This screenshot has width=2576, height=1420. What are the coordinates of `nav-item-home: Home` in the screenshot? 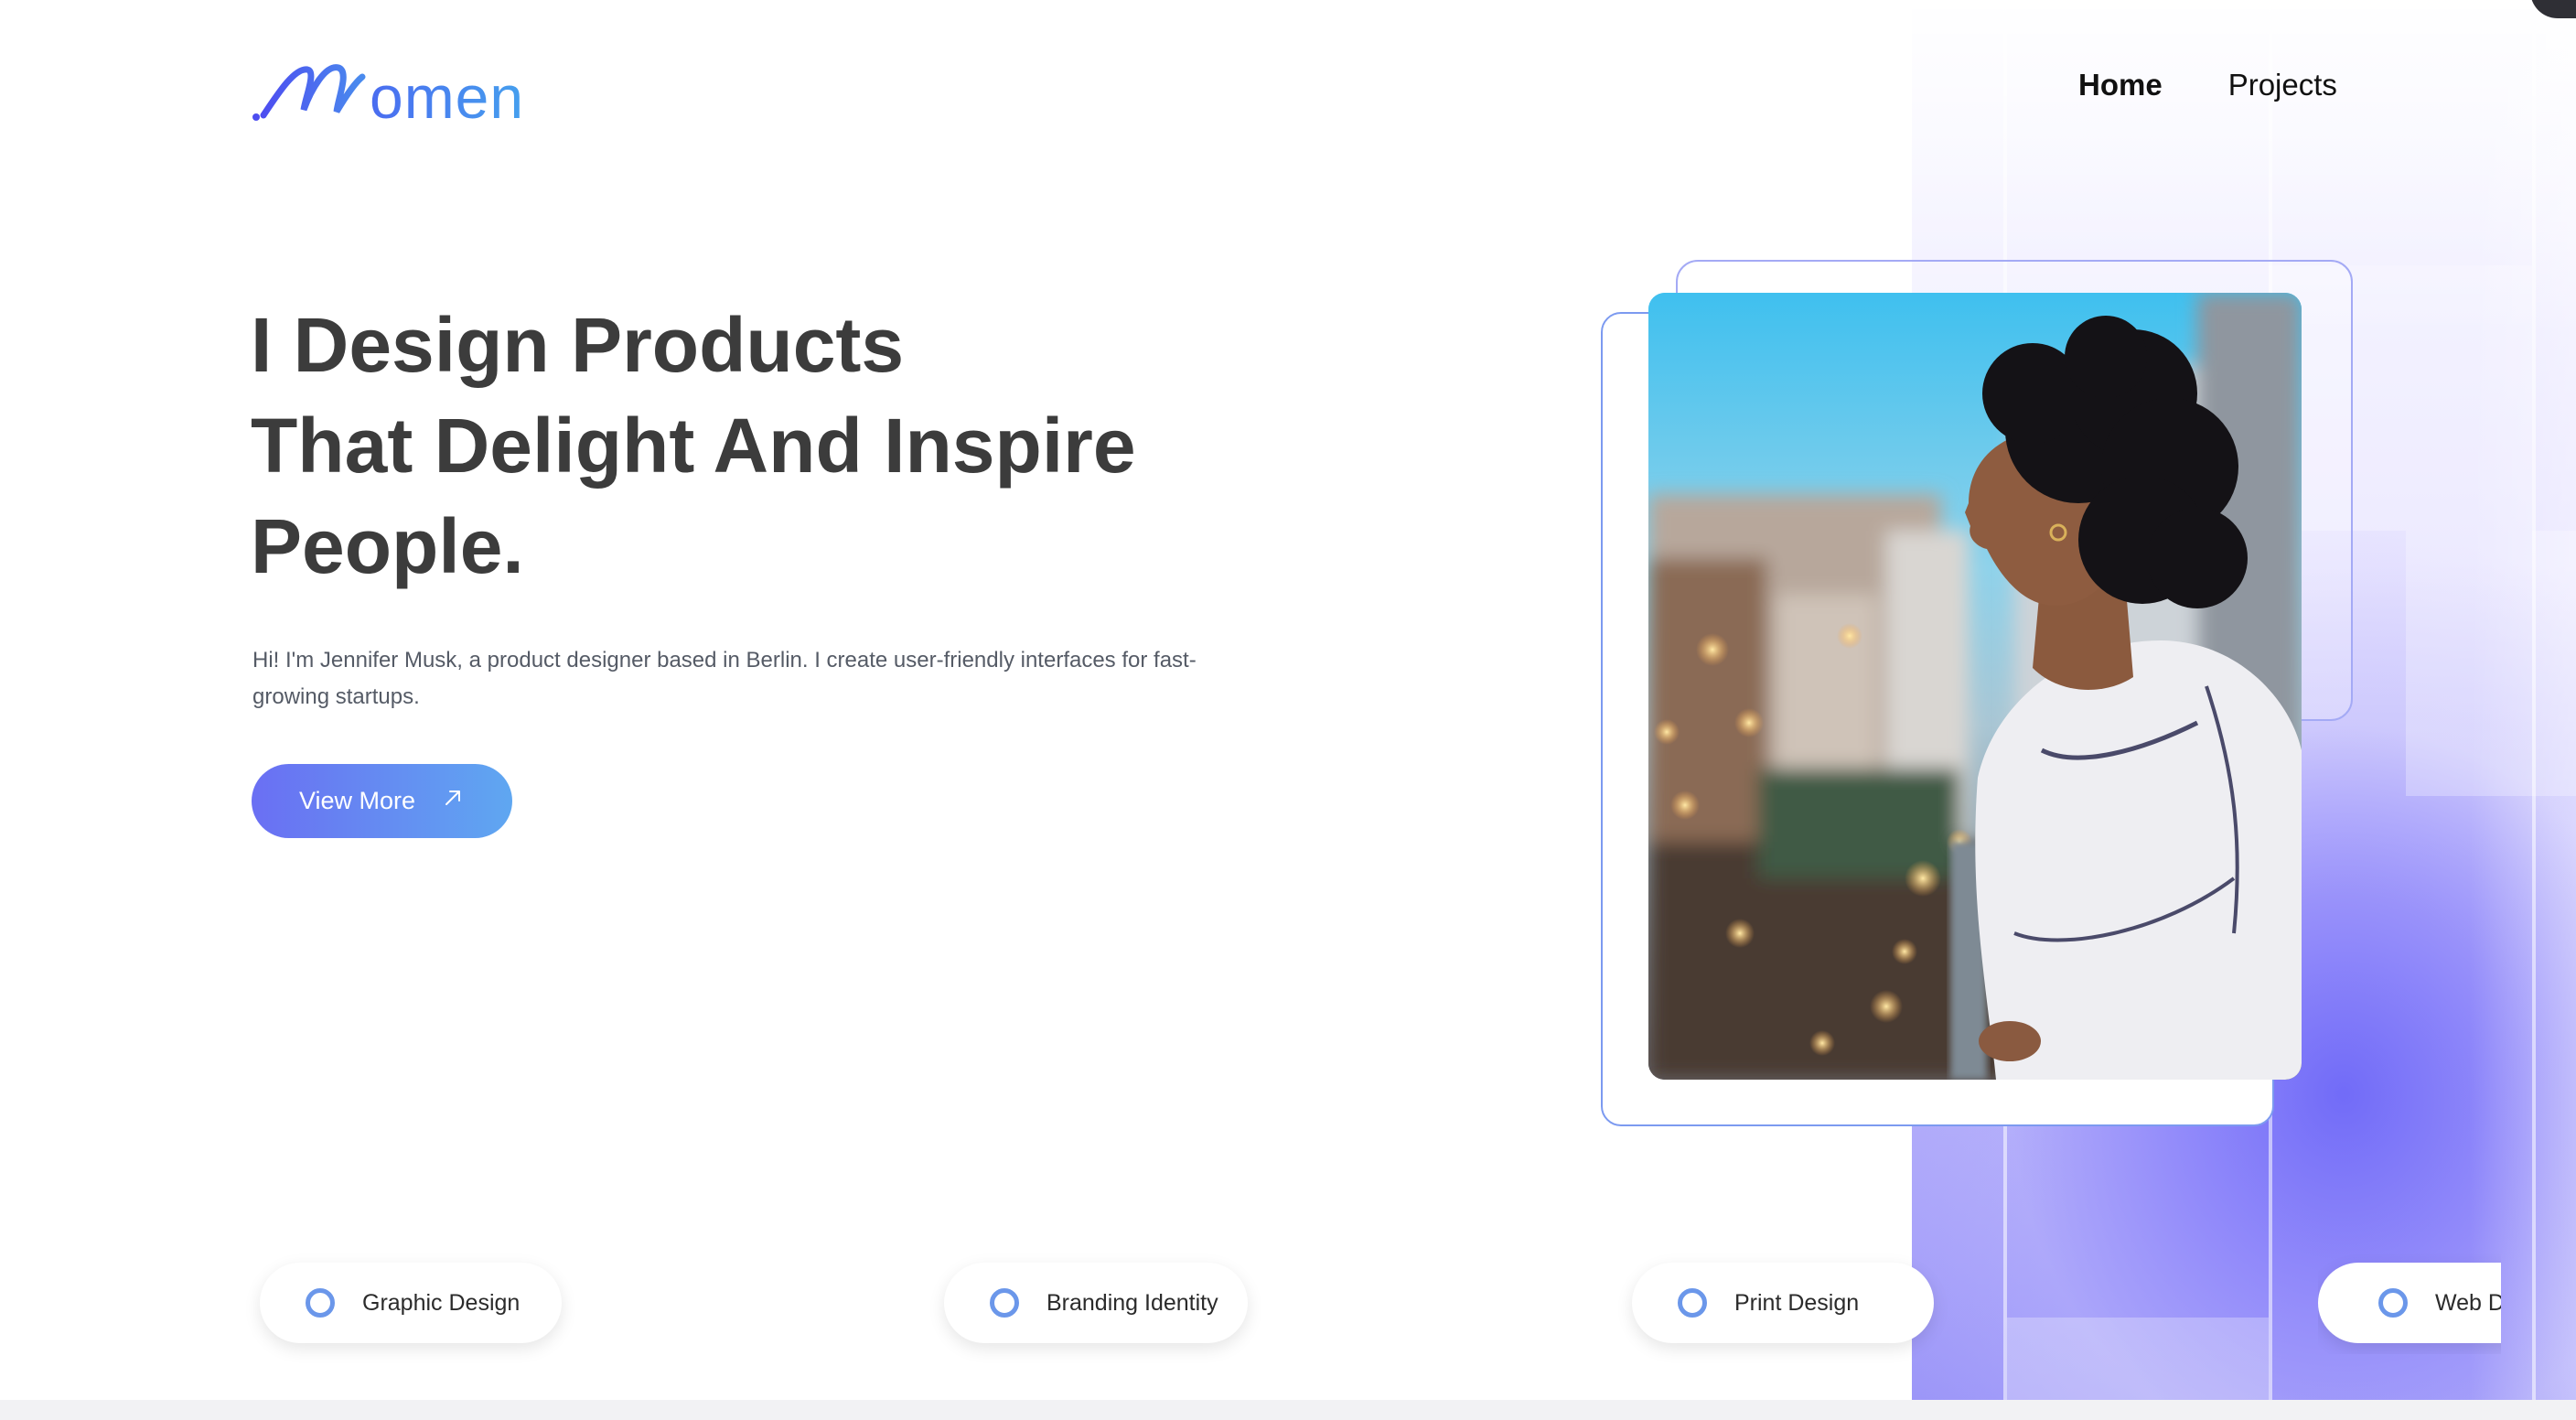 It's located at (2120, 85).